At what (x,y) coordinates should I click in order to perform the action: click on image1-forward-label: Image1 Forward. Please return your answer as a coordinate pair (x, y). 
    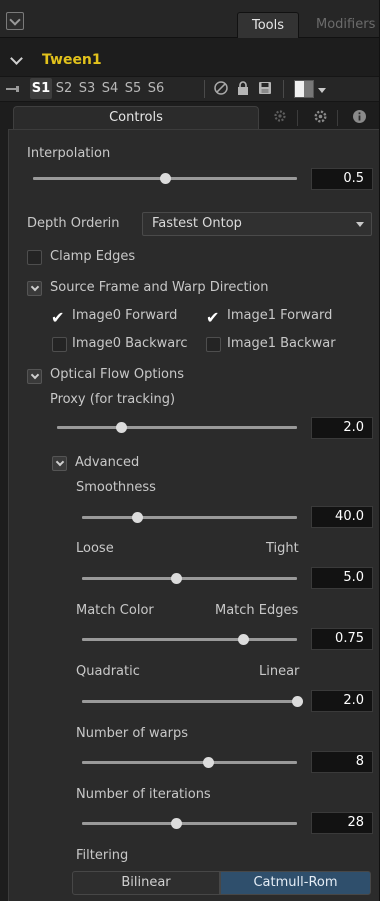
    Looking at the image, I should click on (280, 315).